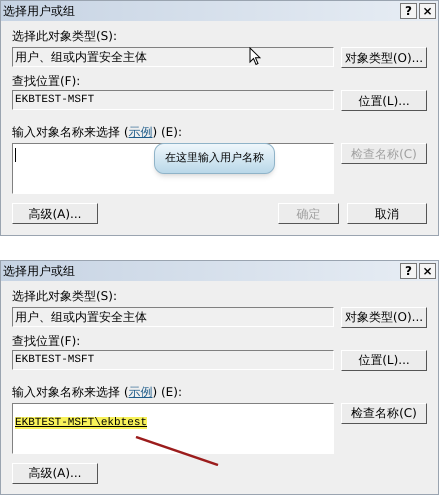  Describe the element at coordinates (384, 413) in the screenshot. I see `dialog-button: 检查名称(C)` at that location.